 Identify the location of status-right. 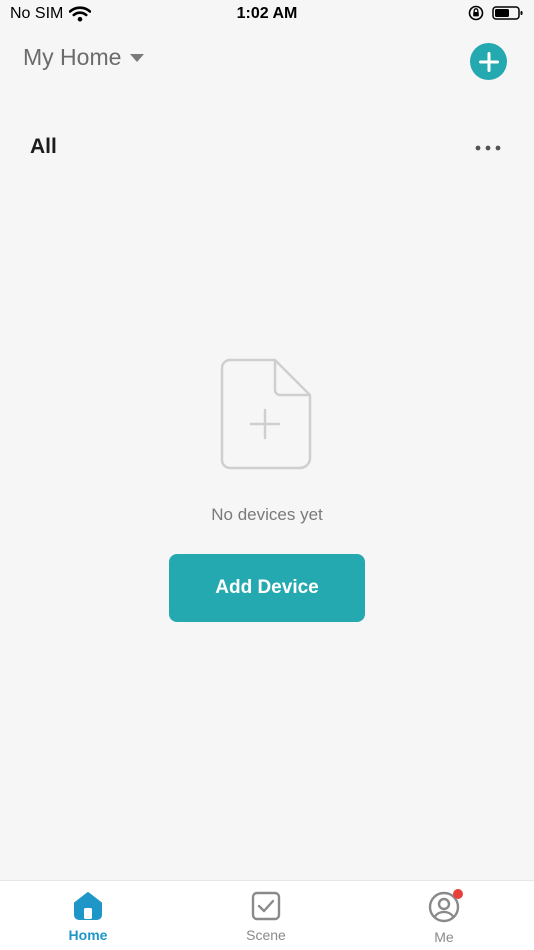
(496, 13).